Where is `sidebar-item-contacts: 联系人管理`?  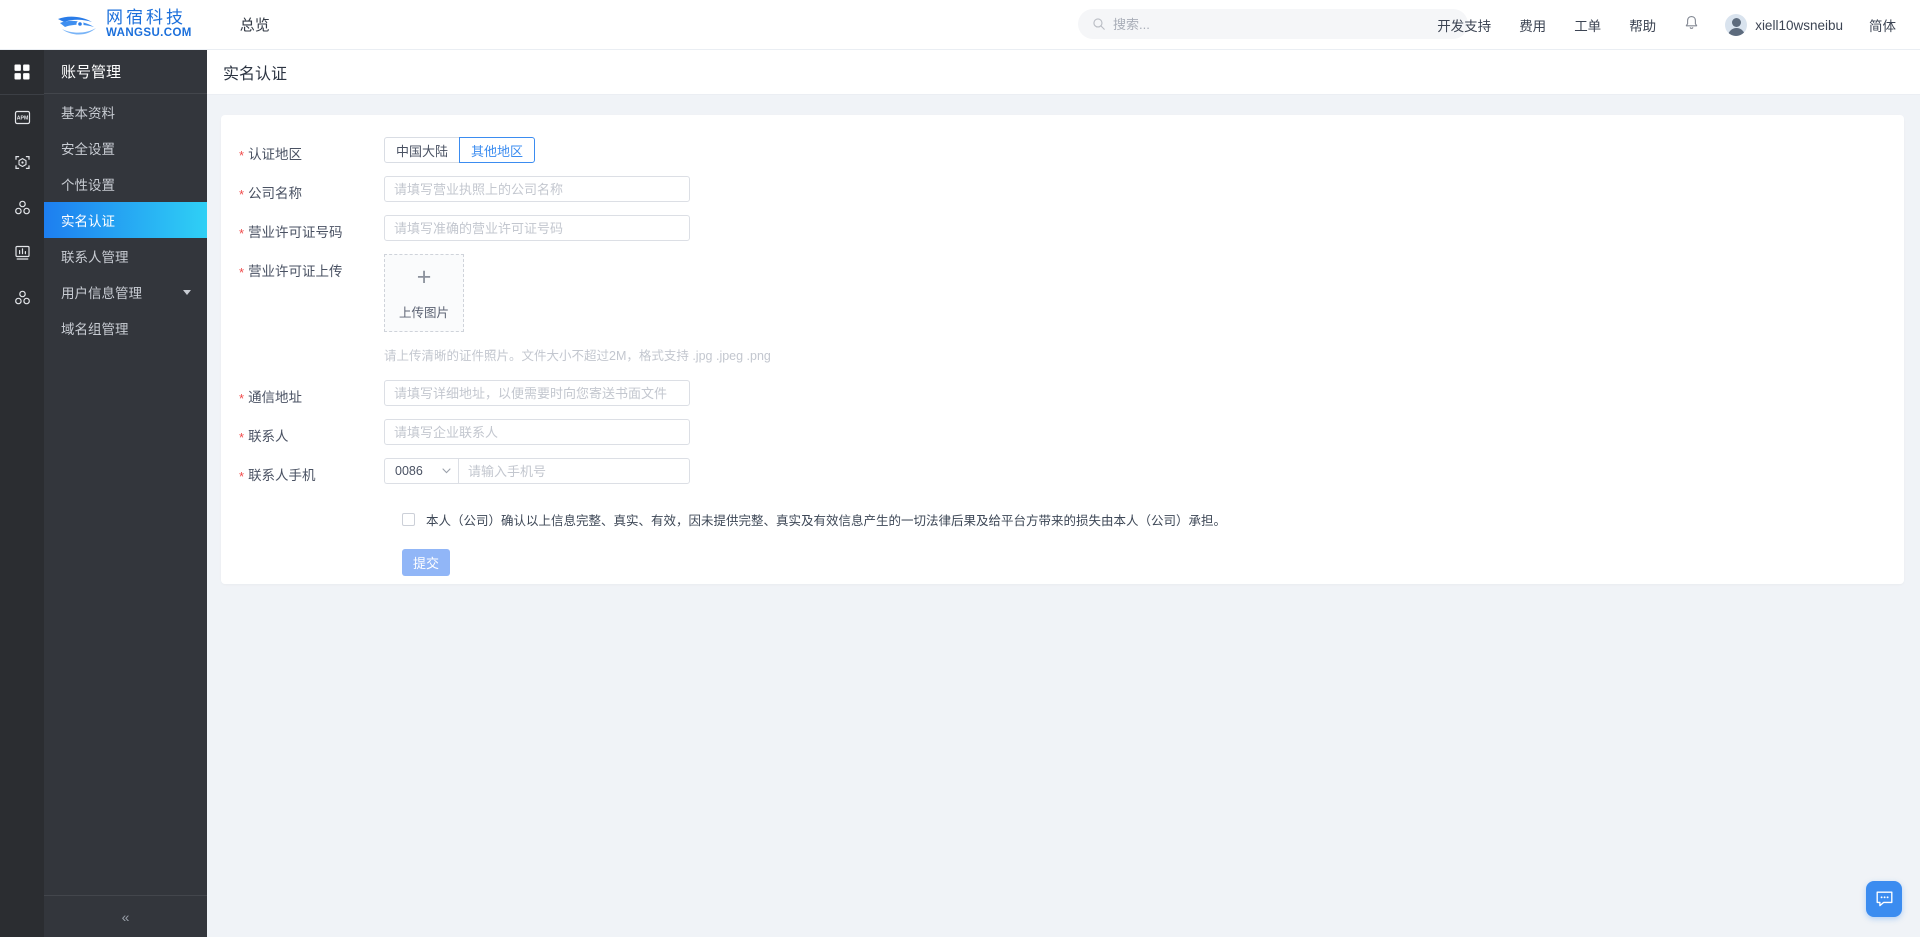
sidebar-item-contacts: 联系人管理 is located at coordinates (125, 256).